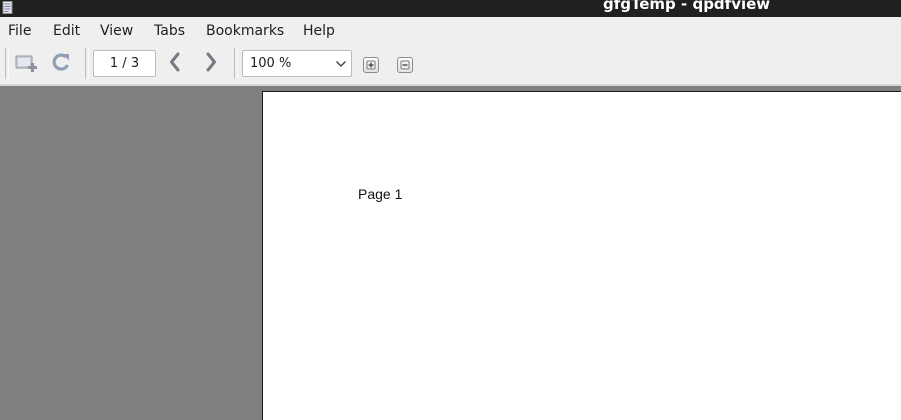 This screenshot has height=420, width=901. I want to click on plus-icon, so click(371, 65).